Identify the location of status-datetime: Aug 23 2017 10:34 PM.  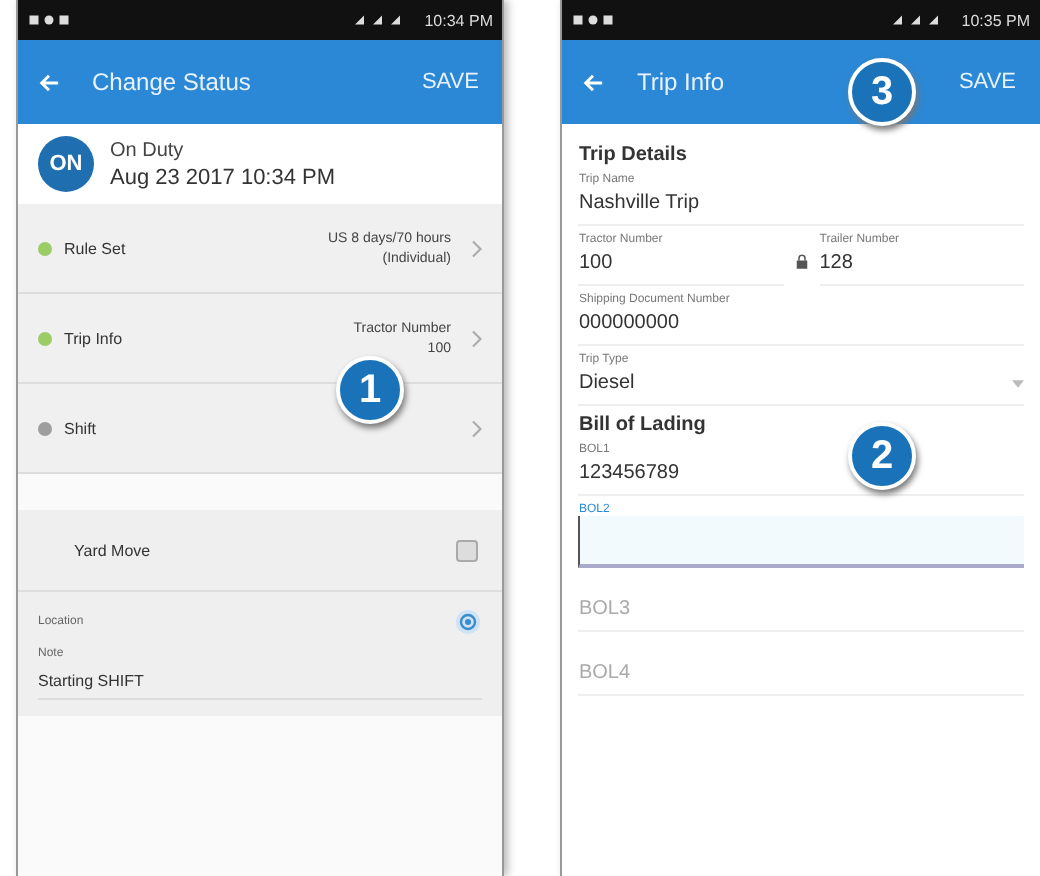
(223, 177).